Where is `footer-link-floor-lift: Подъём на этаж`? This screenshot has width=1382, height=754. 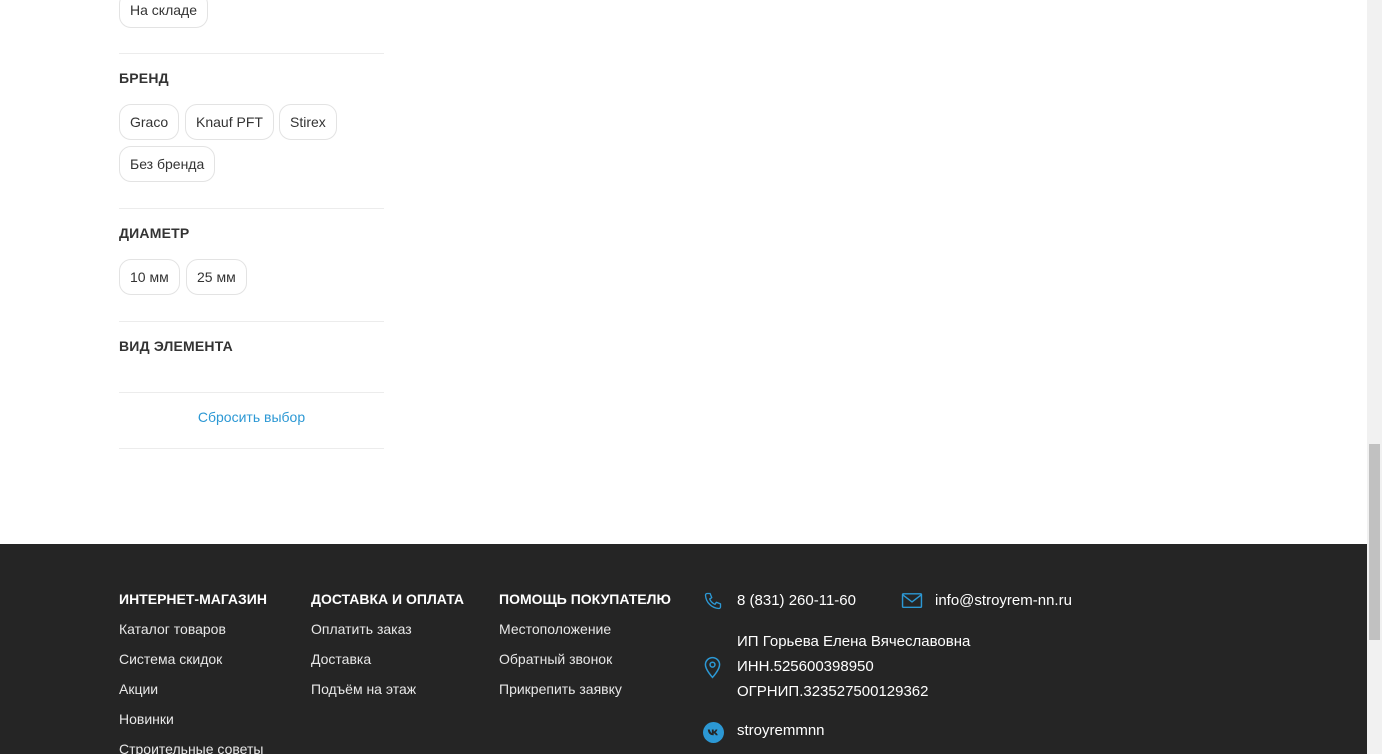
footer-link-floor-lift: Подъём на этаж is located at coordinates (387, 689).